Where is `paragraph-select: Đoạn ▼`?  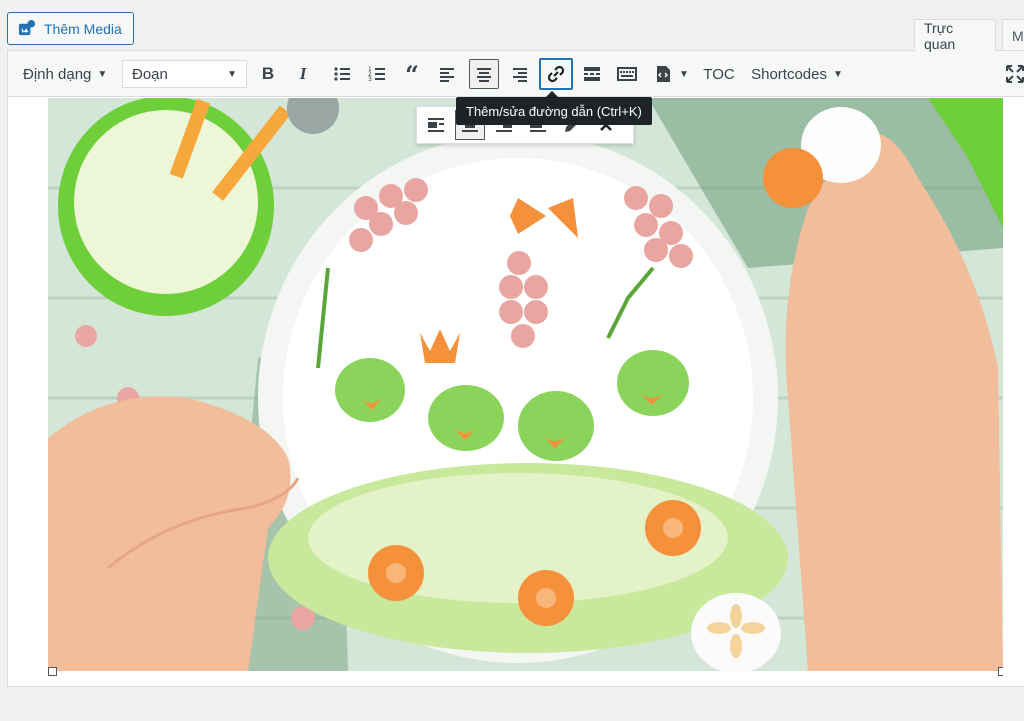 paragraph-select: Đoạn ▼ is located at coordinates (184, 74).